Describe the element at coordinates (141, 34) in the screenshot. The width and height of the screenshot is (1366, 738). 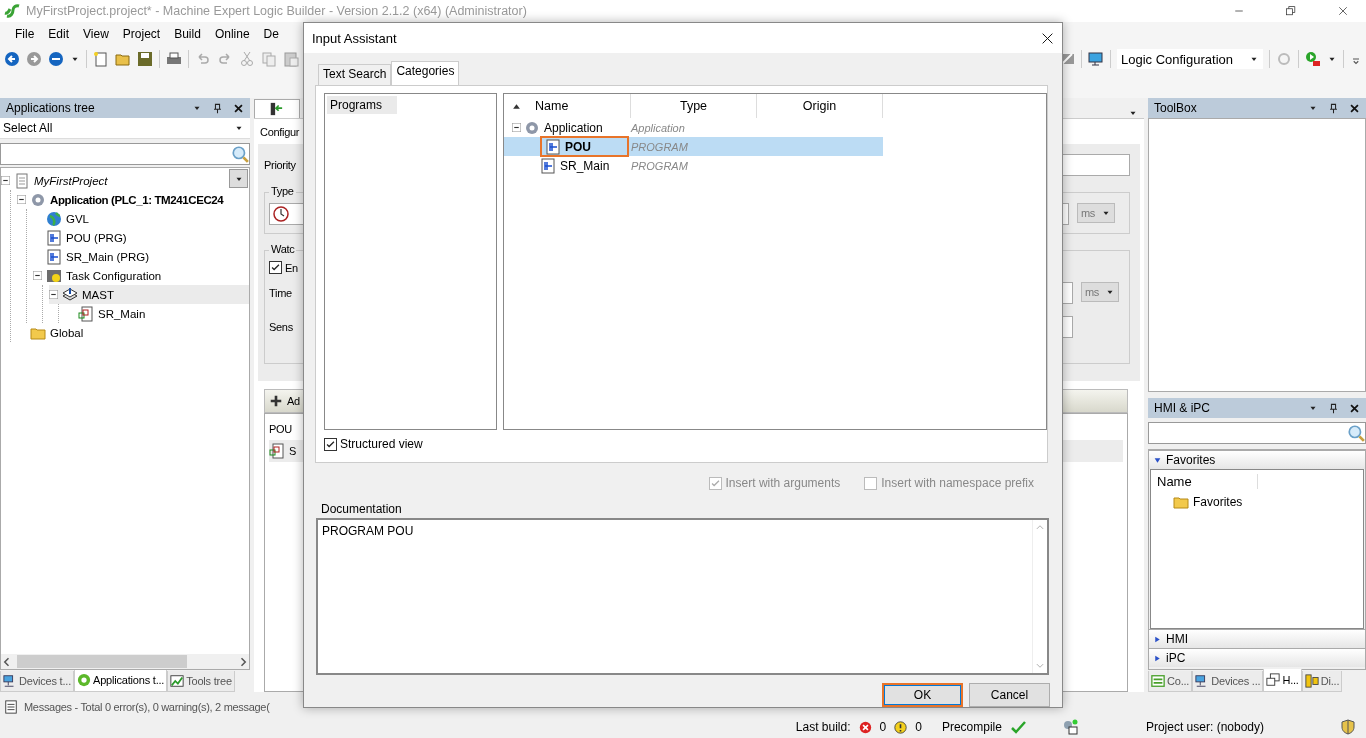
I see `menu-item: Project` at that location.